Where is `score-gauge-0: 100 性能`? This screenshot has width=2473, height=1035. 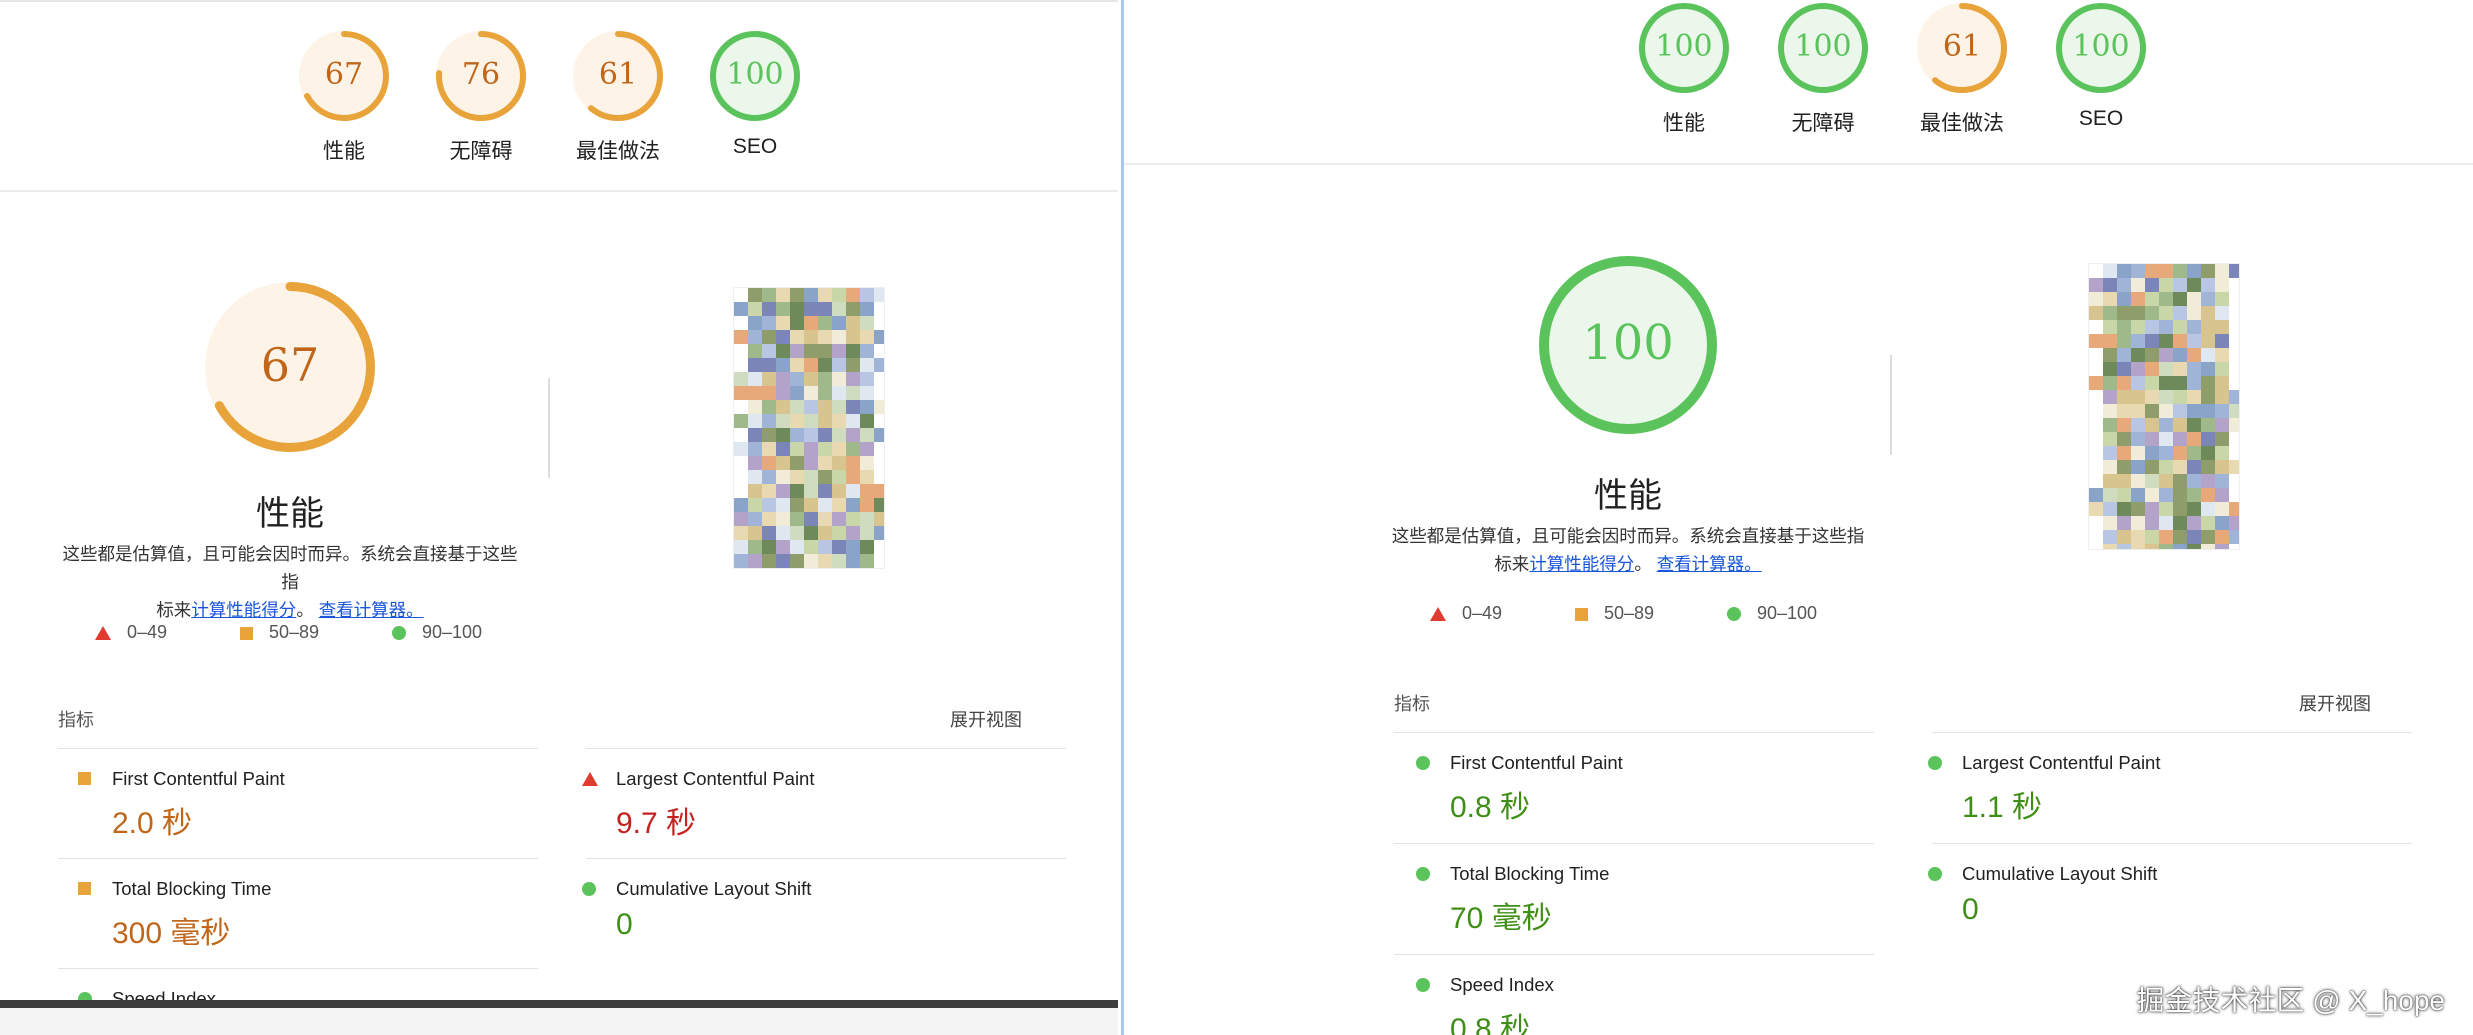 score-gauge-0: 100 性能 is located at coordinates (1684, 69).